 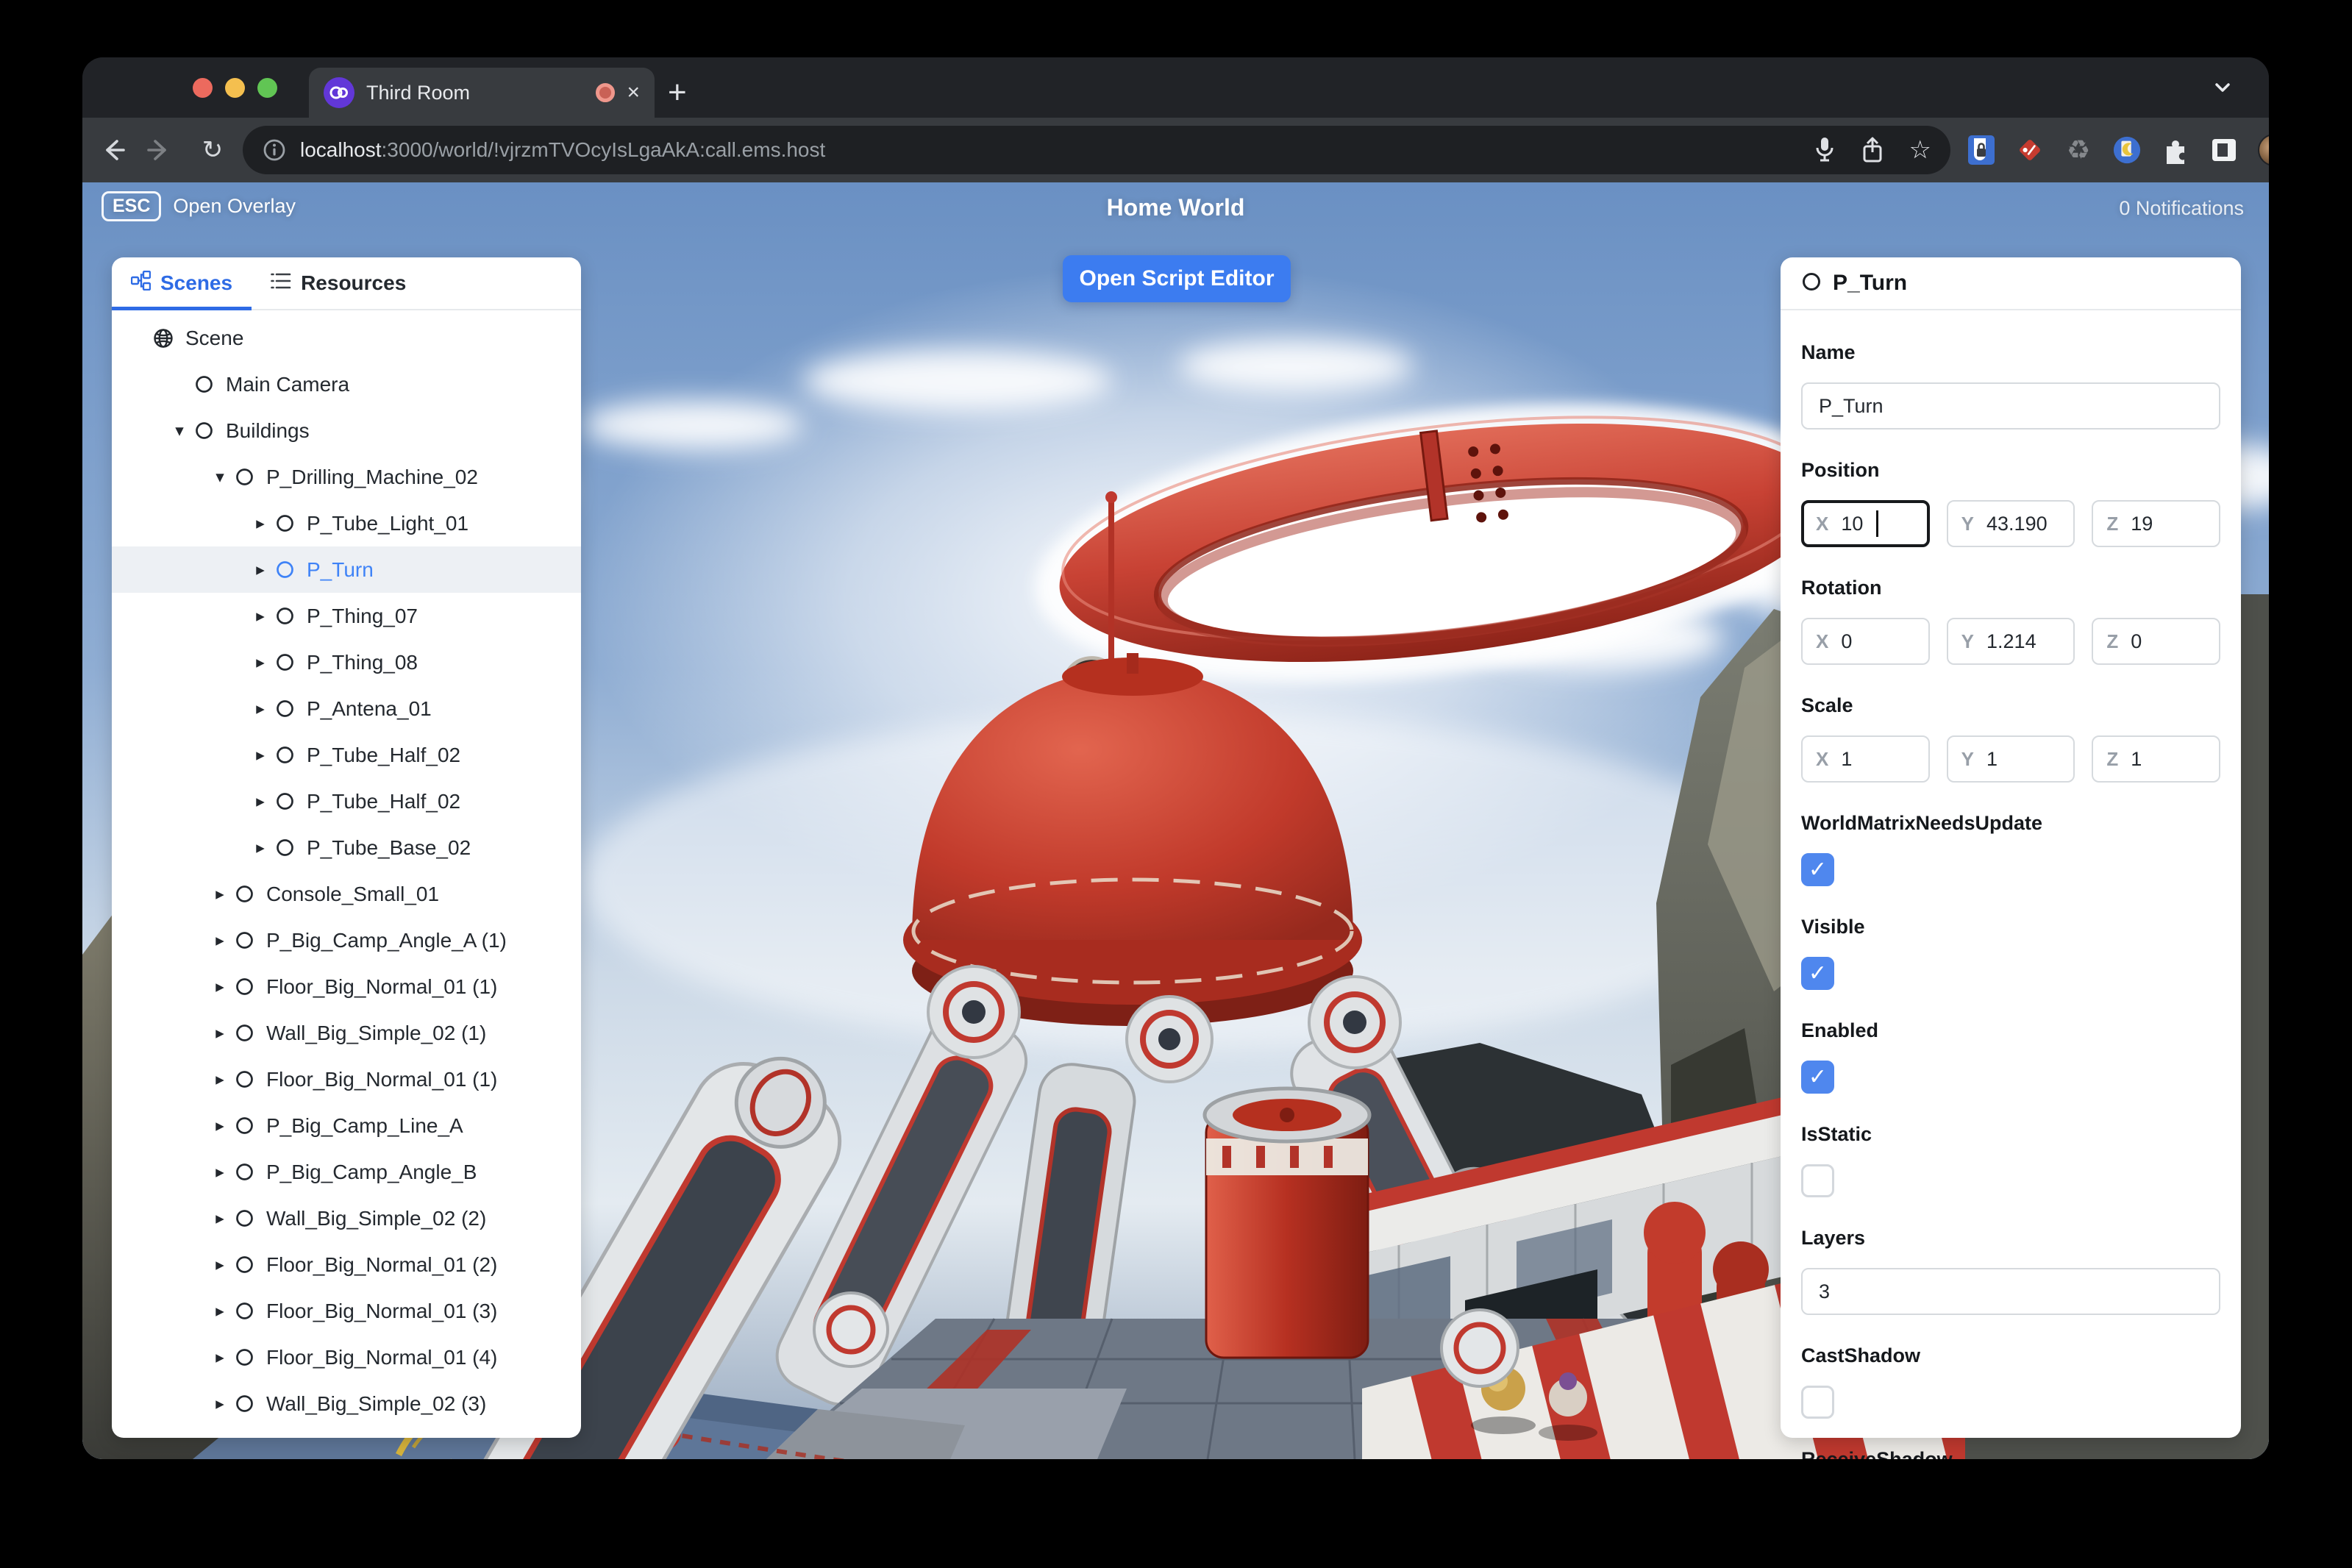 What do you see at coordinates (482, 93) in the screenshot?
I see `browser-tab: Third Room ×` at bounding box center [482, 93].